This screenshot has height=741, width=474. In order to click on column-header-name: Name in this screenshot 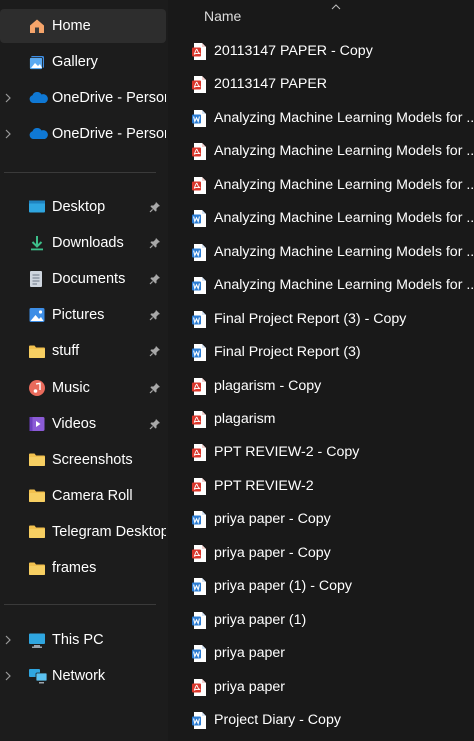, I will do `click(222, 16)`.